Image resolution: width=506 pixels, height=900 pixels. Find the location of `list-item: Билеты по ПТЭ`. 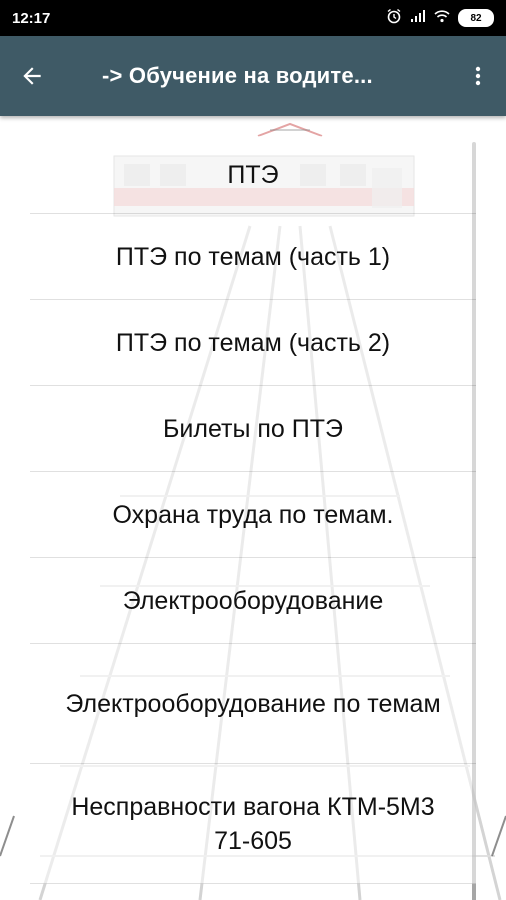

list-item: Билеты по ПТЭ is located at coordinates (253, 429).